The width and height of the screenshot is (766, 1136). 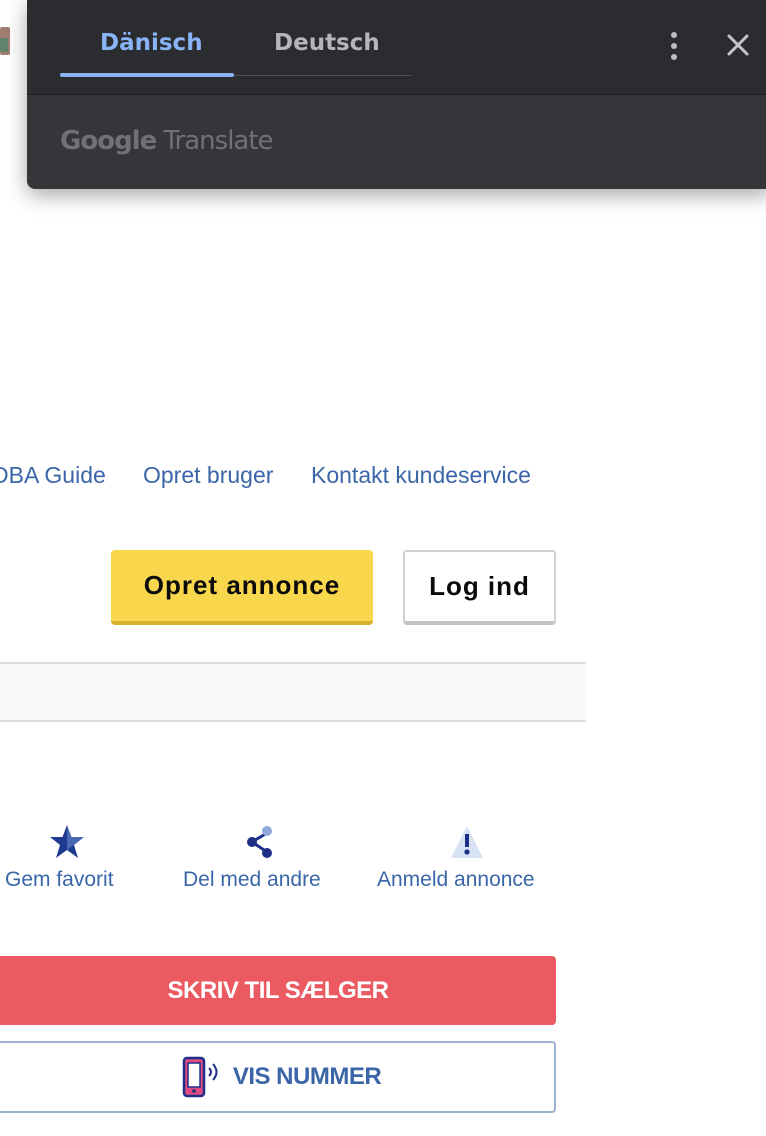 I want to click on save-favorite-action: Gem favorit, so click(x=66, y=858).